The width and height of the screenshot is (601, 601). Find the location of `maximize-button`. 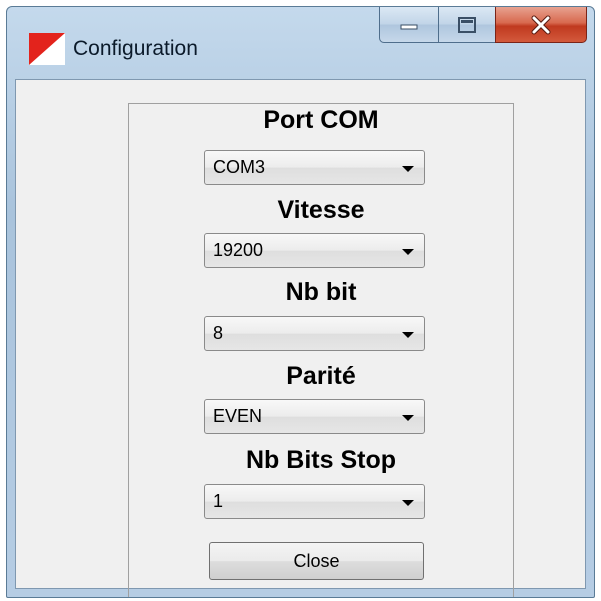

maximize-button is located at coordinates (467, 25).